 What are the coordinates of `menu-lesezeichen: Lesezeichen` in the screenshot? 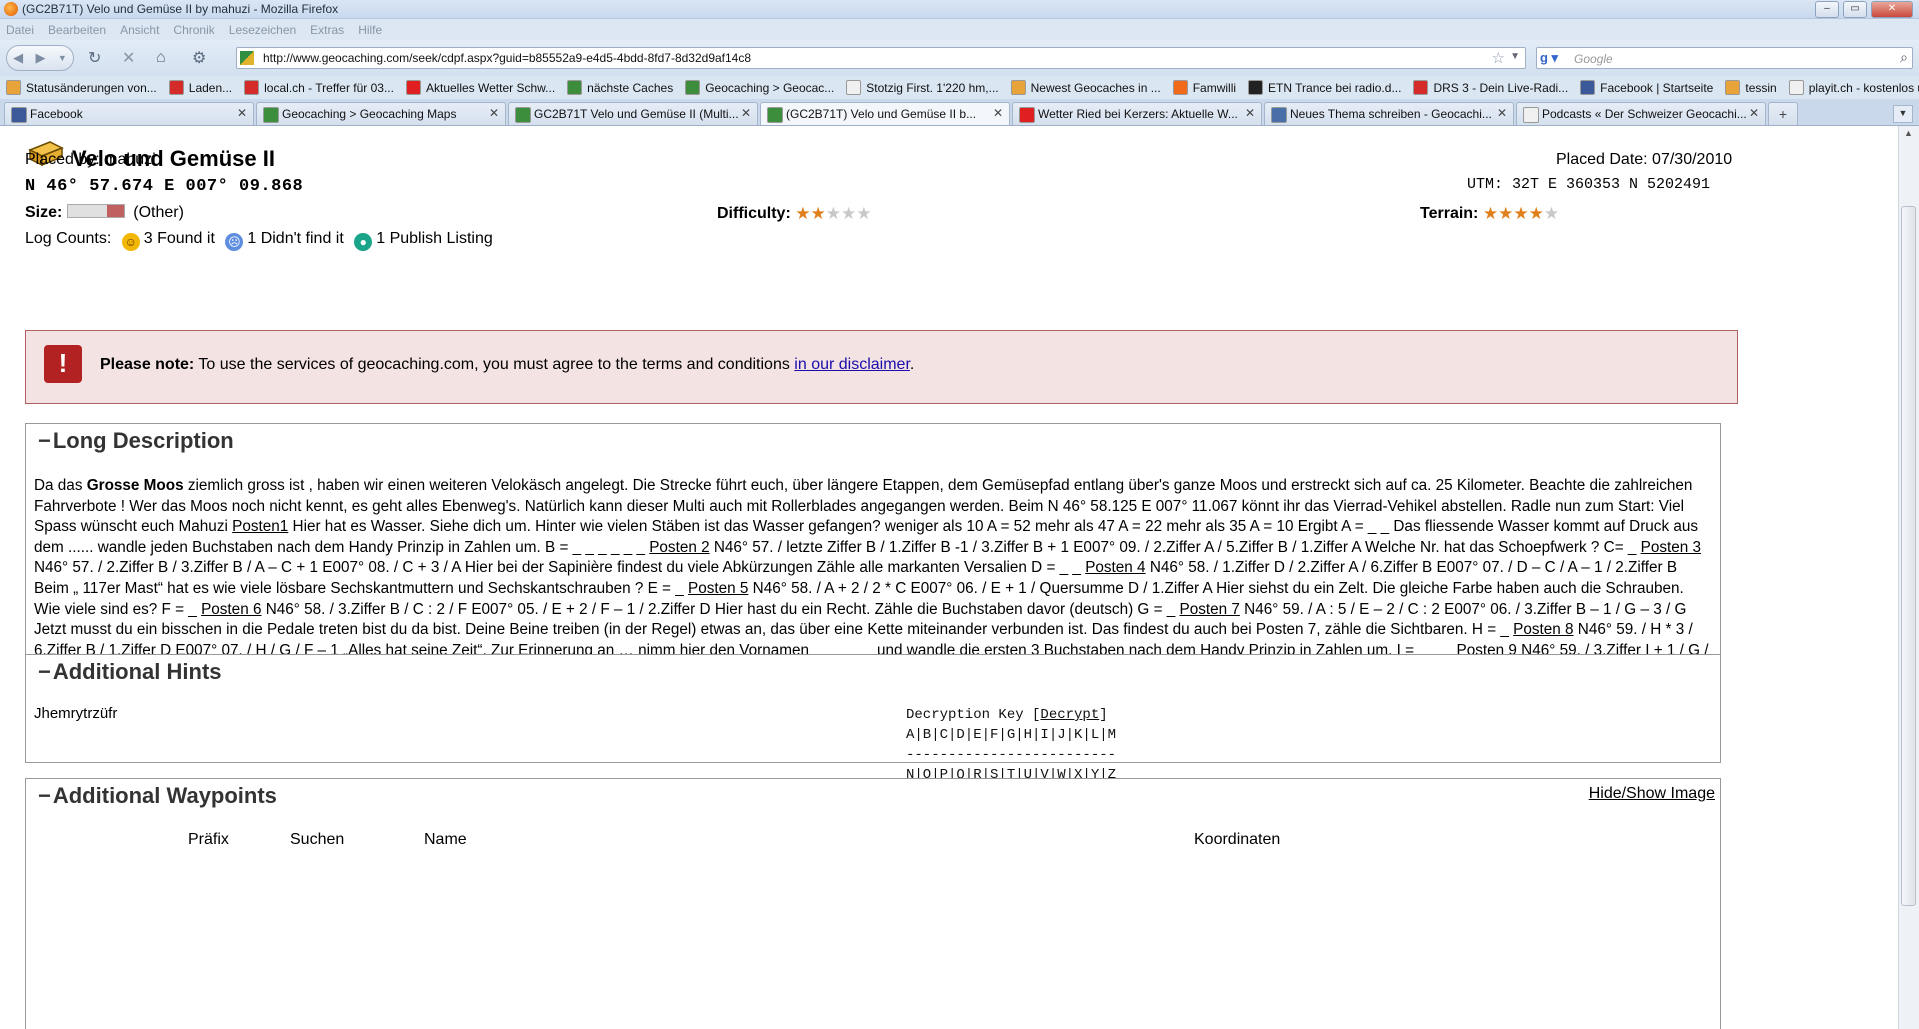 It's located at (262, 30).